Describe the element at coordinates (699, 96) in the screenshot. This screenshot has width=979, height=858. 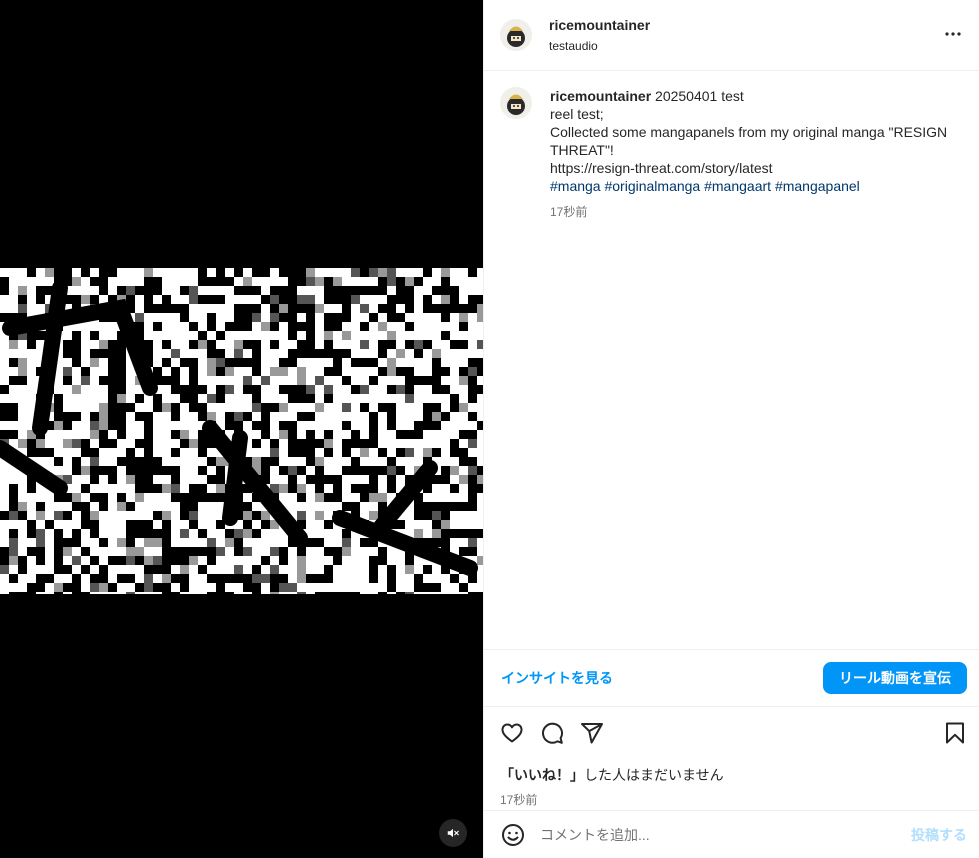
I see `caption-title: 20250401 test` at that location.